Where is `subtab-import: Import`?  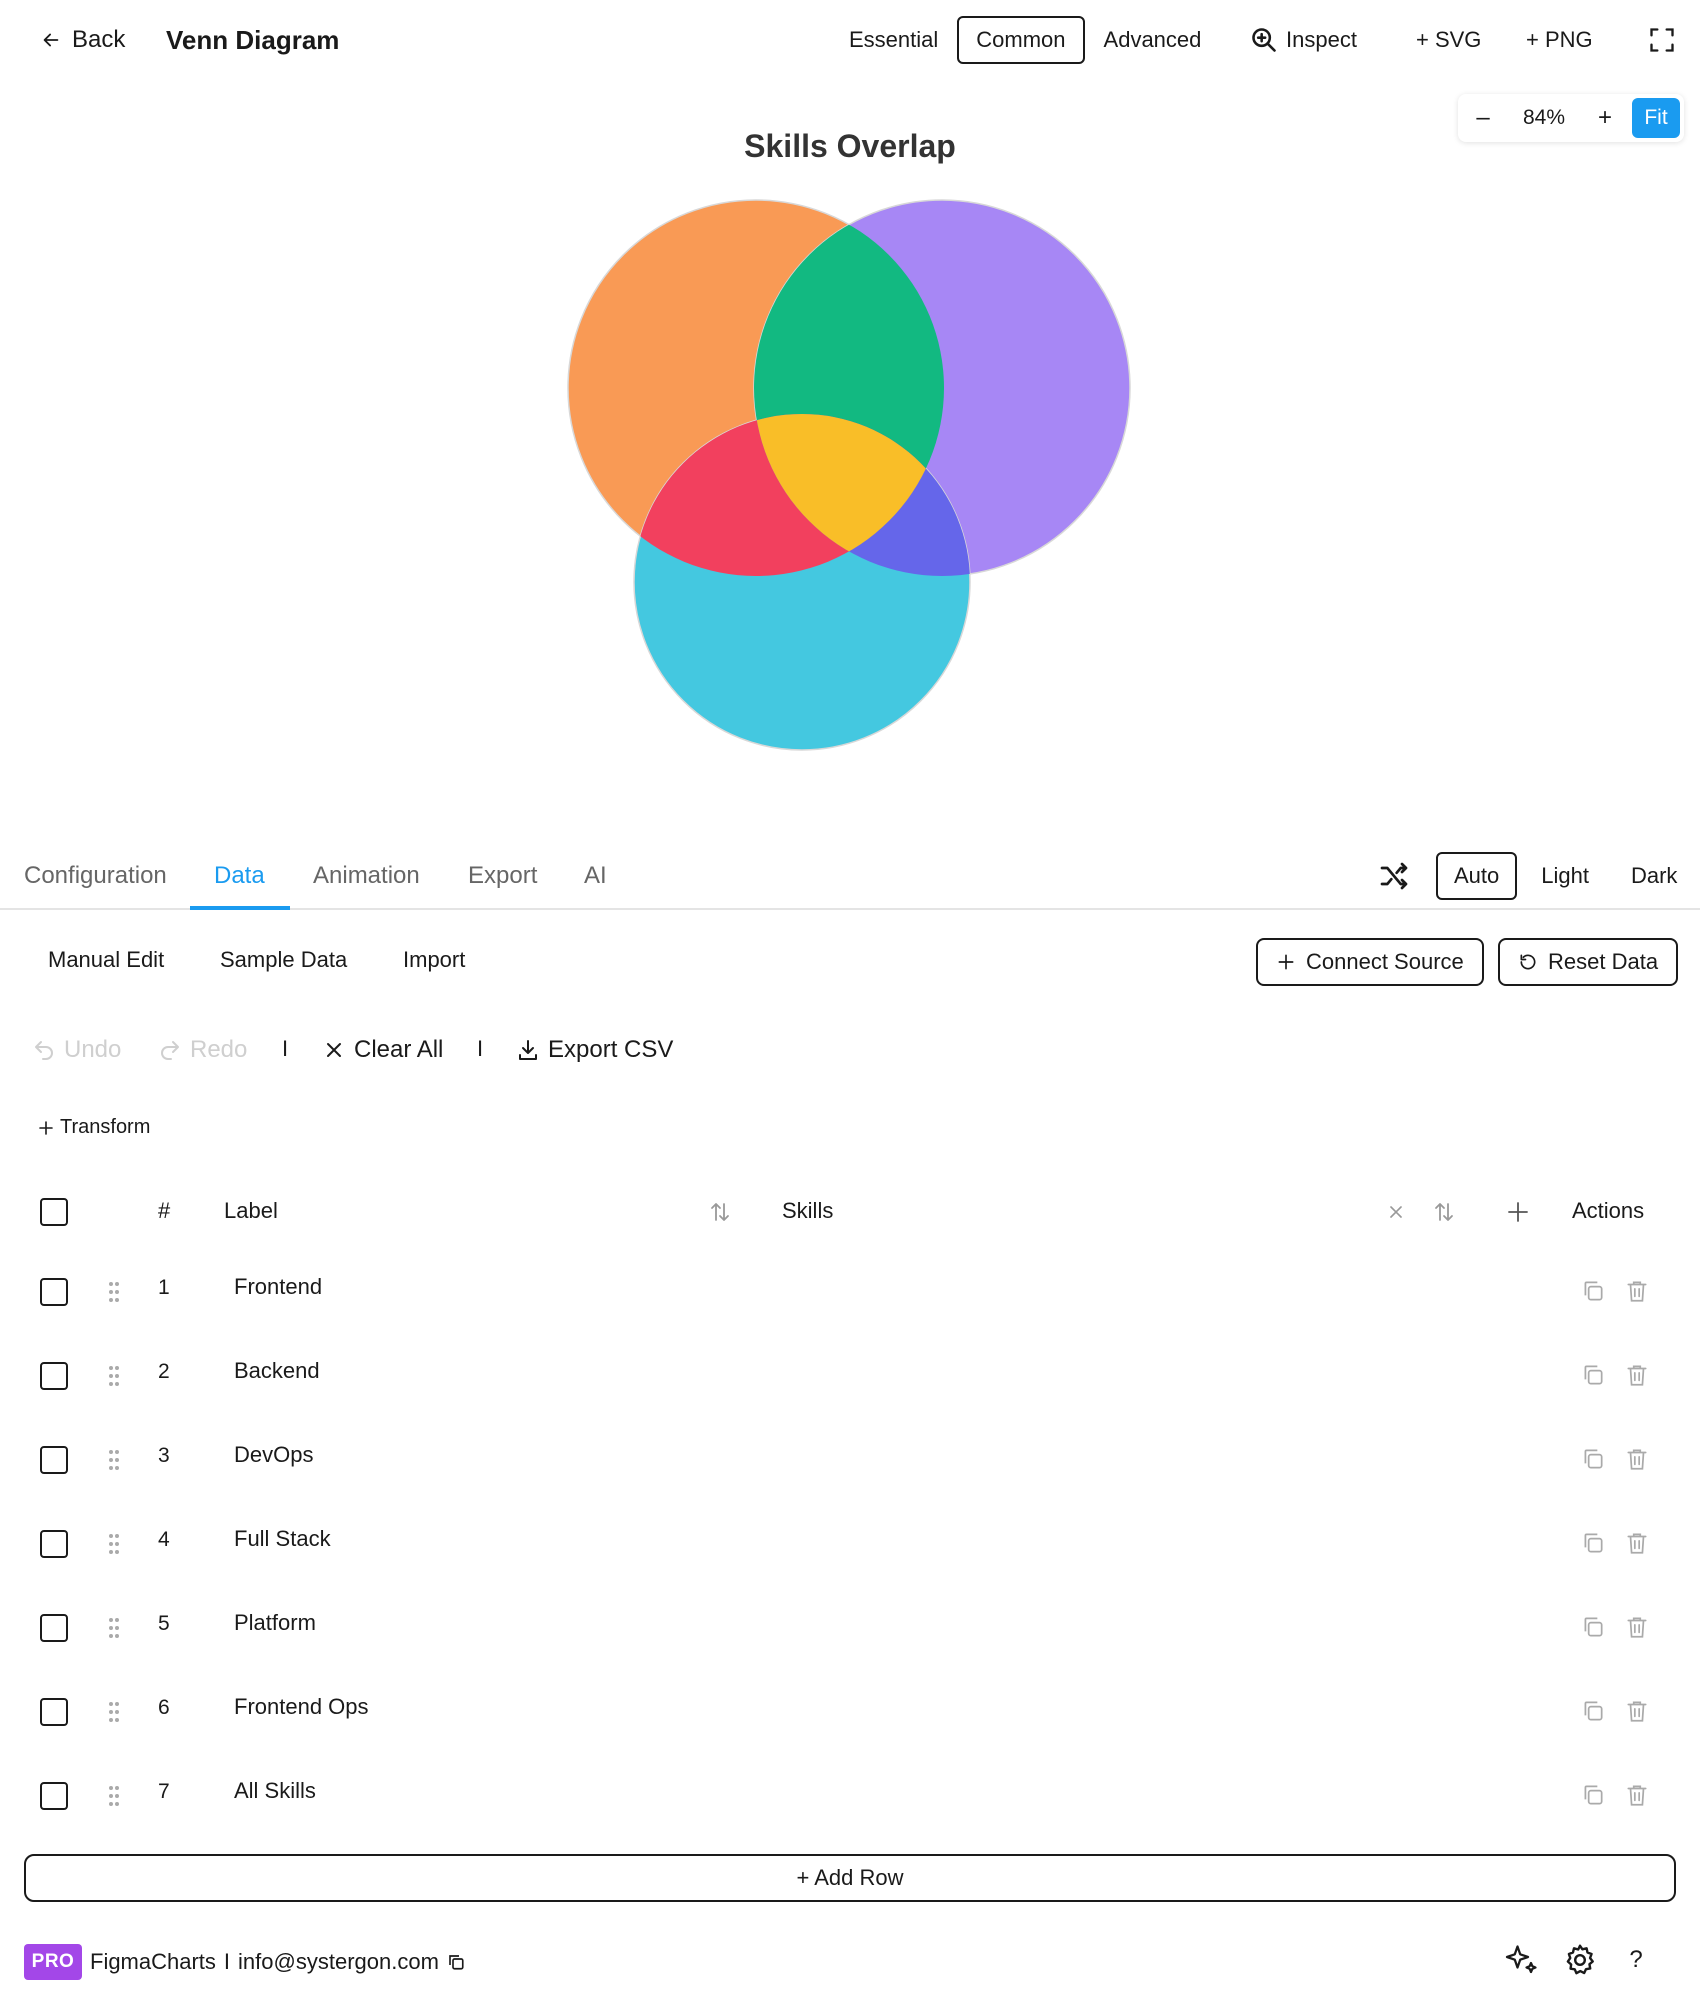 subtab-import: Import is located at coordinates (434, 960).